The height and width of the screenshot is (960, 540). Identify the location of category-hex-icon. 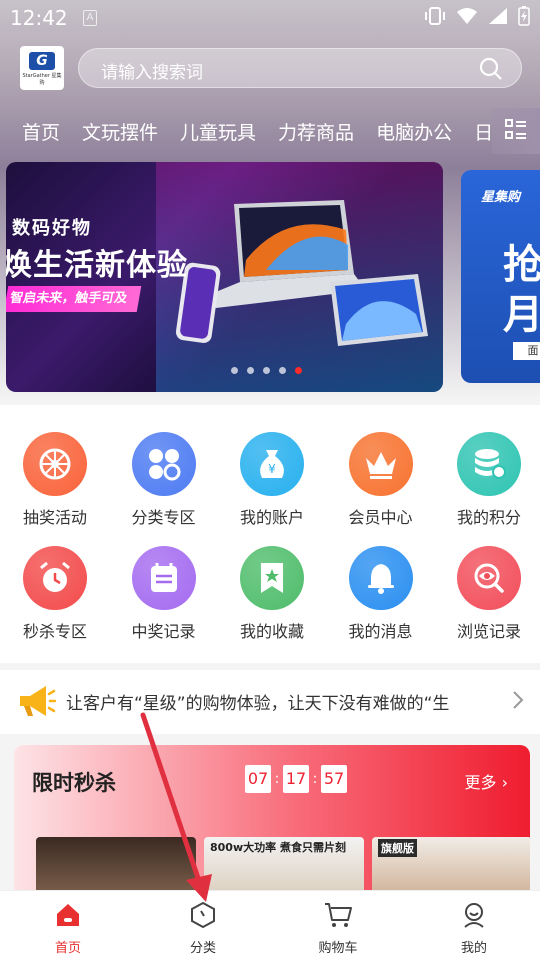
(203, 915).